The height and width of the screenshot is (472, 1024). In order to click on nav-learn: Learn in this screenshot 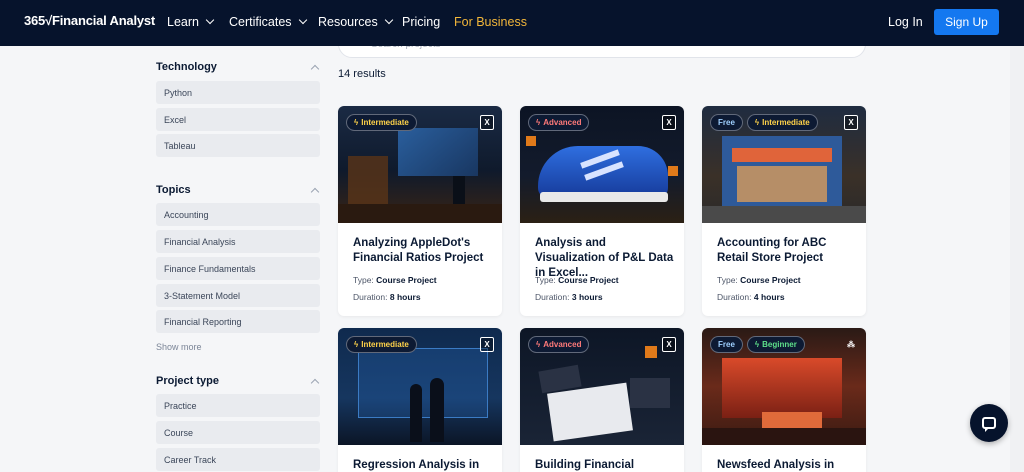, I will do `click(191, 22)`.